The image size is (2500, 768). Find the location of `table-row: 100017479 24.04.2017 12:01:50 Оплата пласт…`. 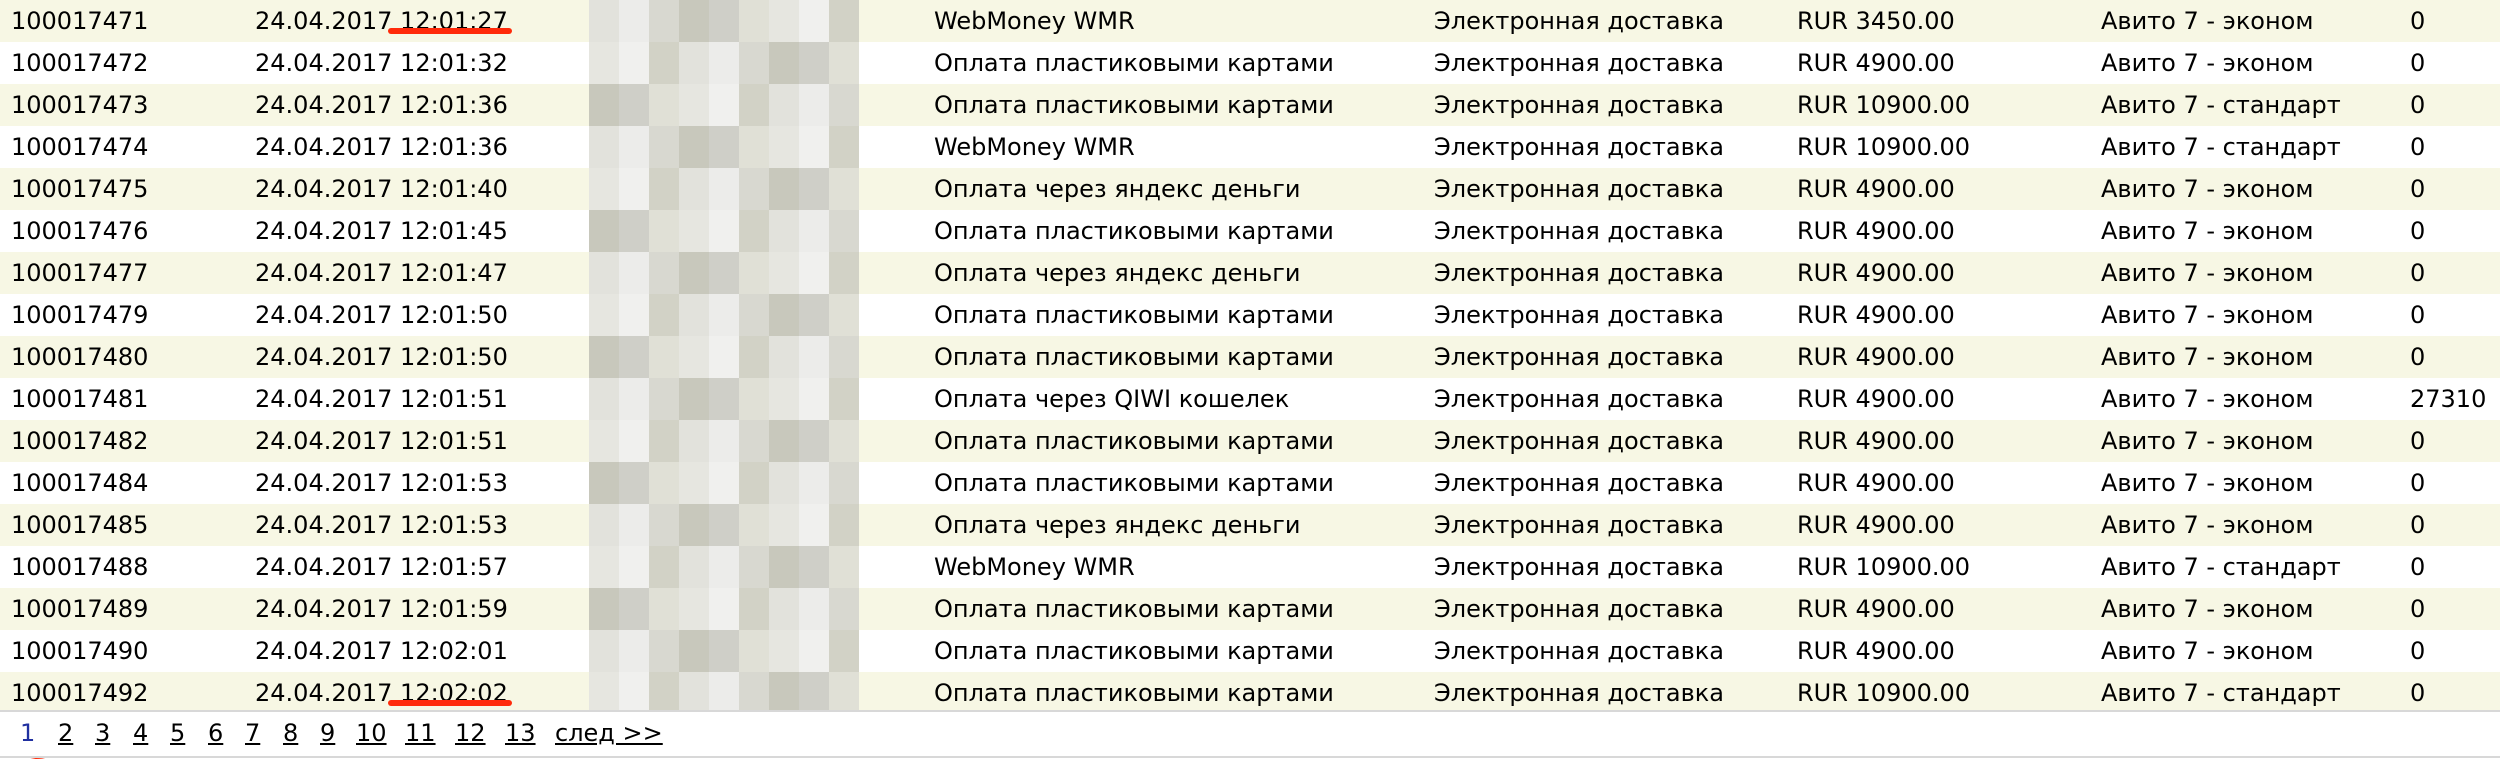

table-row: 100017479 24.04.2017 12:01:50 Оплата пласт… is located at coordinates (1250, 315).